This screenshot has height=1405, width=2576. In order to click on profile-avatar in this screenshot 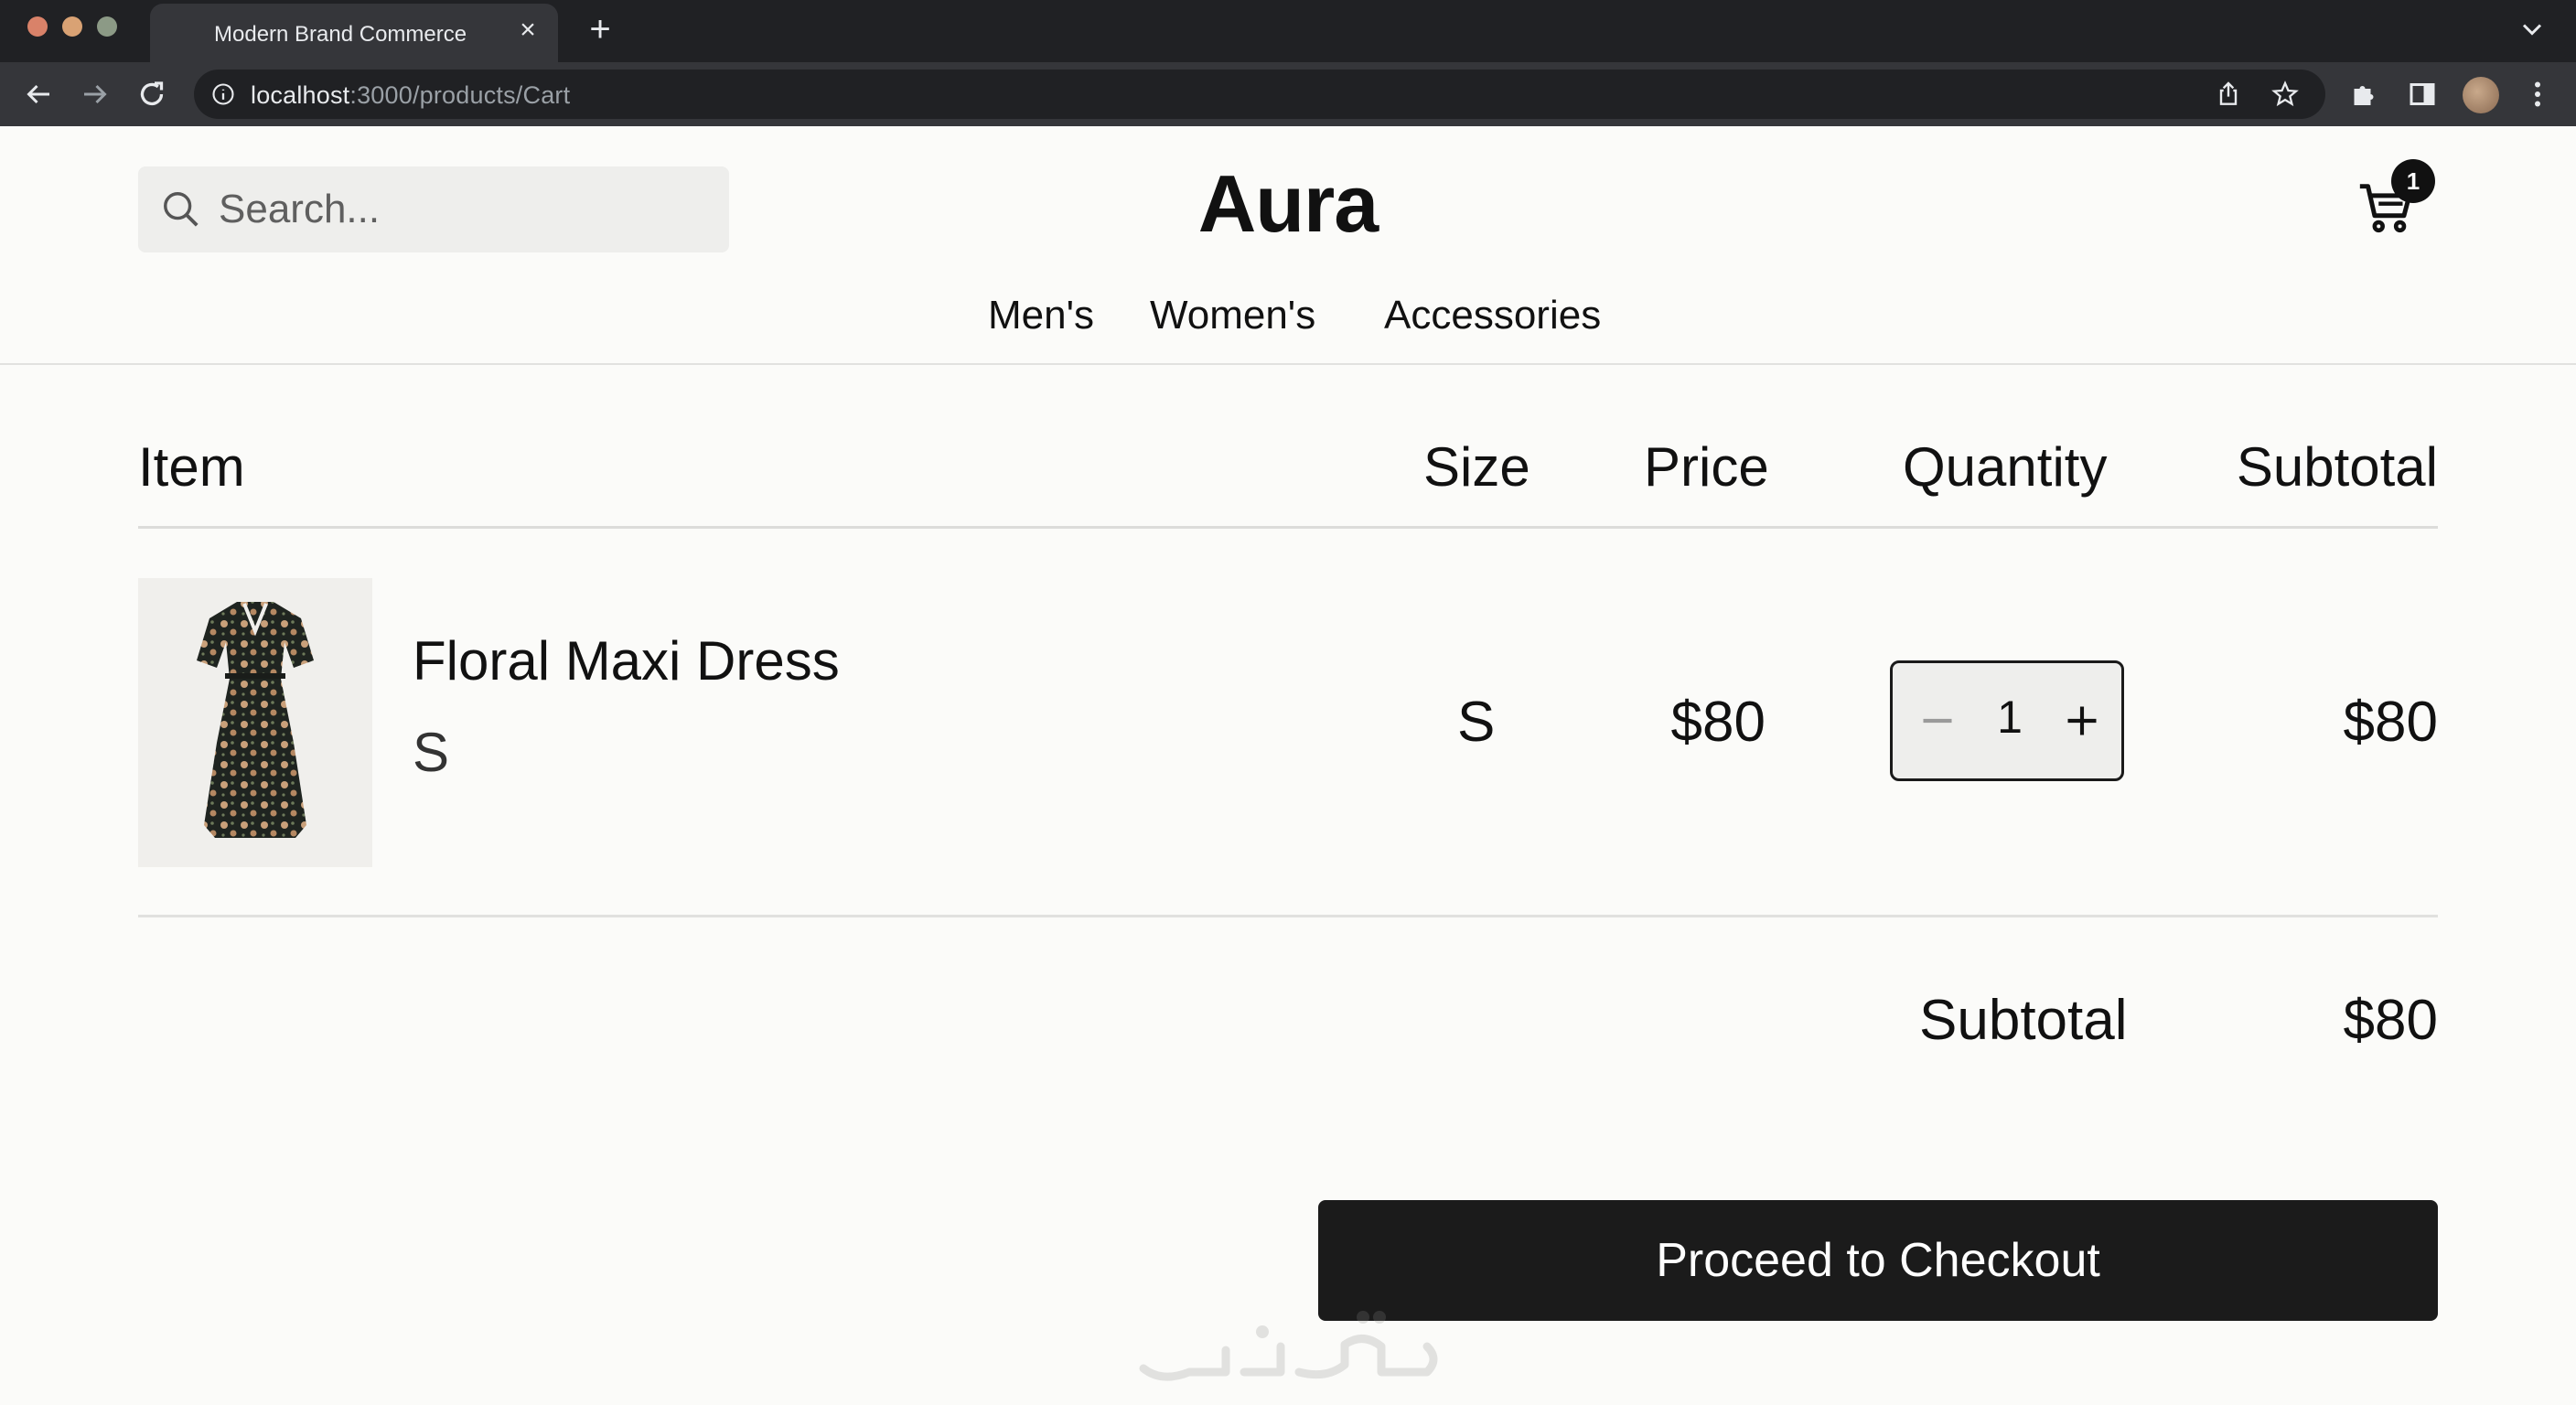, I will do `click(2481, 95)`.